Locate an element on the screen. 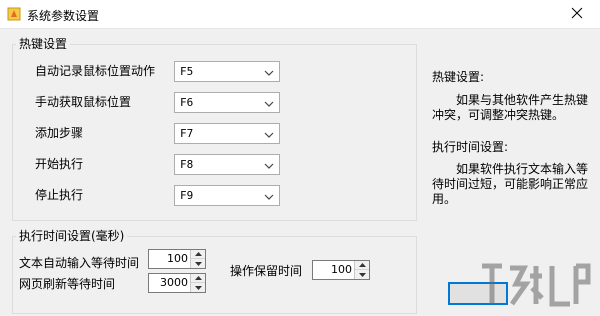 This screenshot has height=316, width=600. hotkey-help-line-2: 冲突，可调整冲突热键。 is located at coordinates (498, 115).